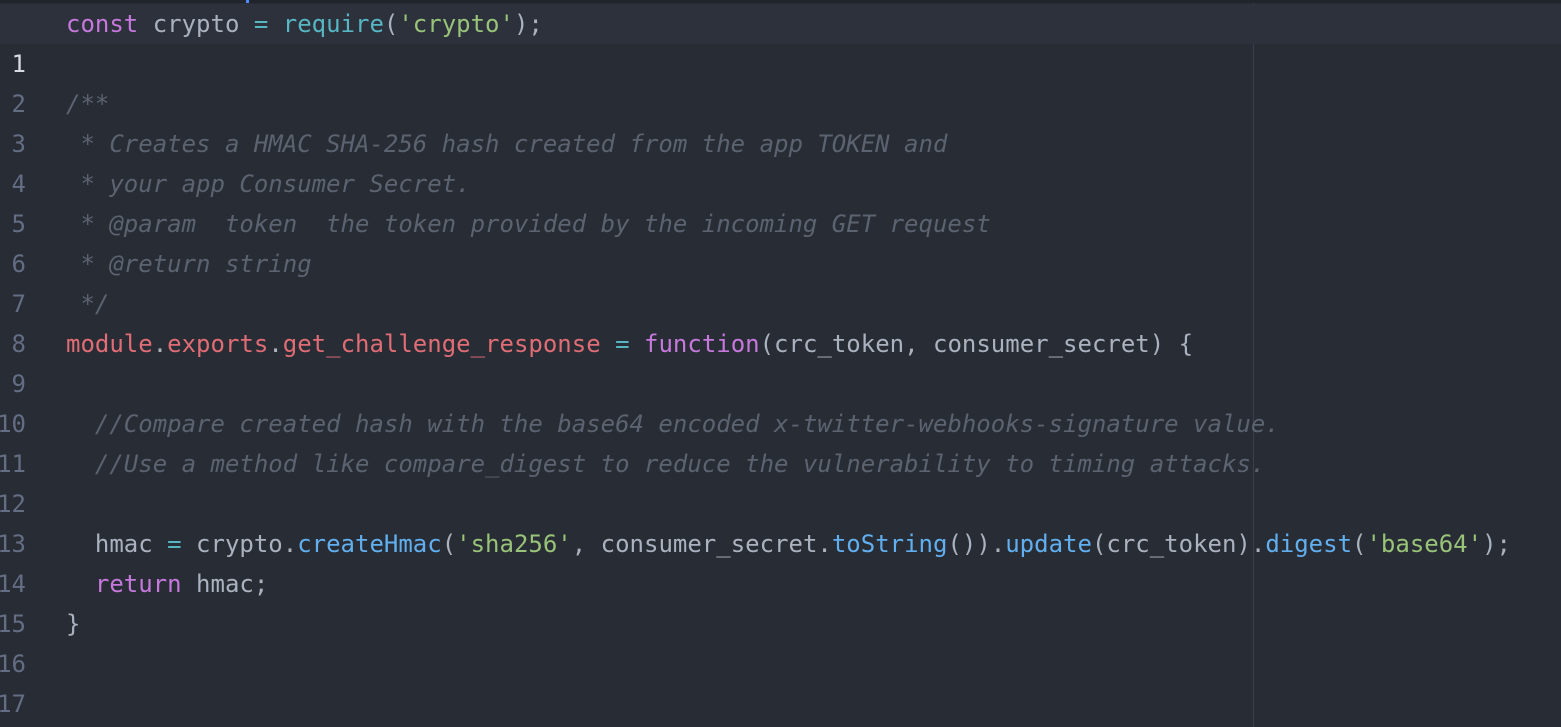  I want to click on identifier: crypto, so click(196, 24).